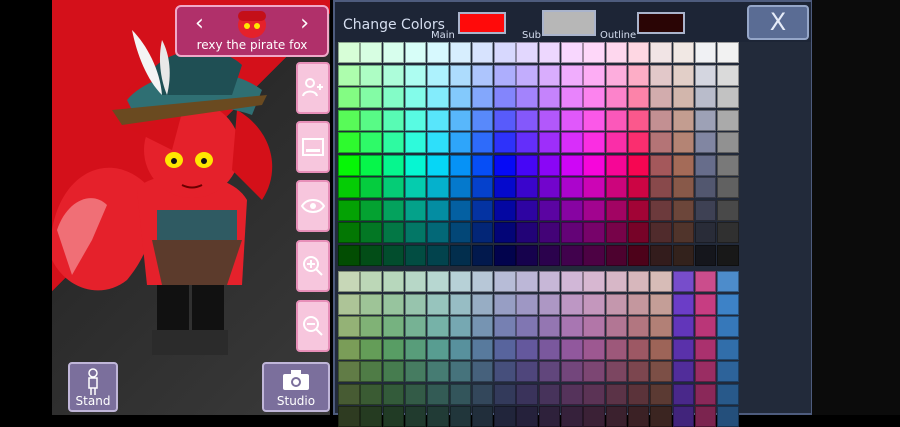 Image resolution: width=900 pixels, height=427 pixels. I want to click on studio-button: Studio, so click(296, 387).